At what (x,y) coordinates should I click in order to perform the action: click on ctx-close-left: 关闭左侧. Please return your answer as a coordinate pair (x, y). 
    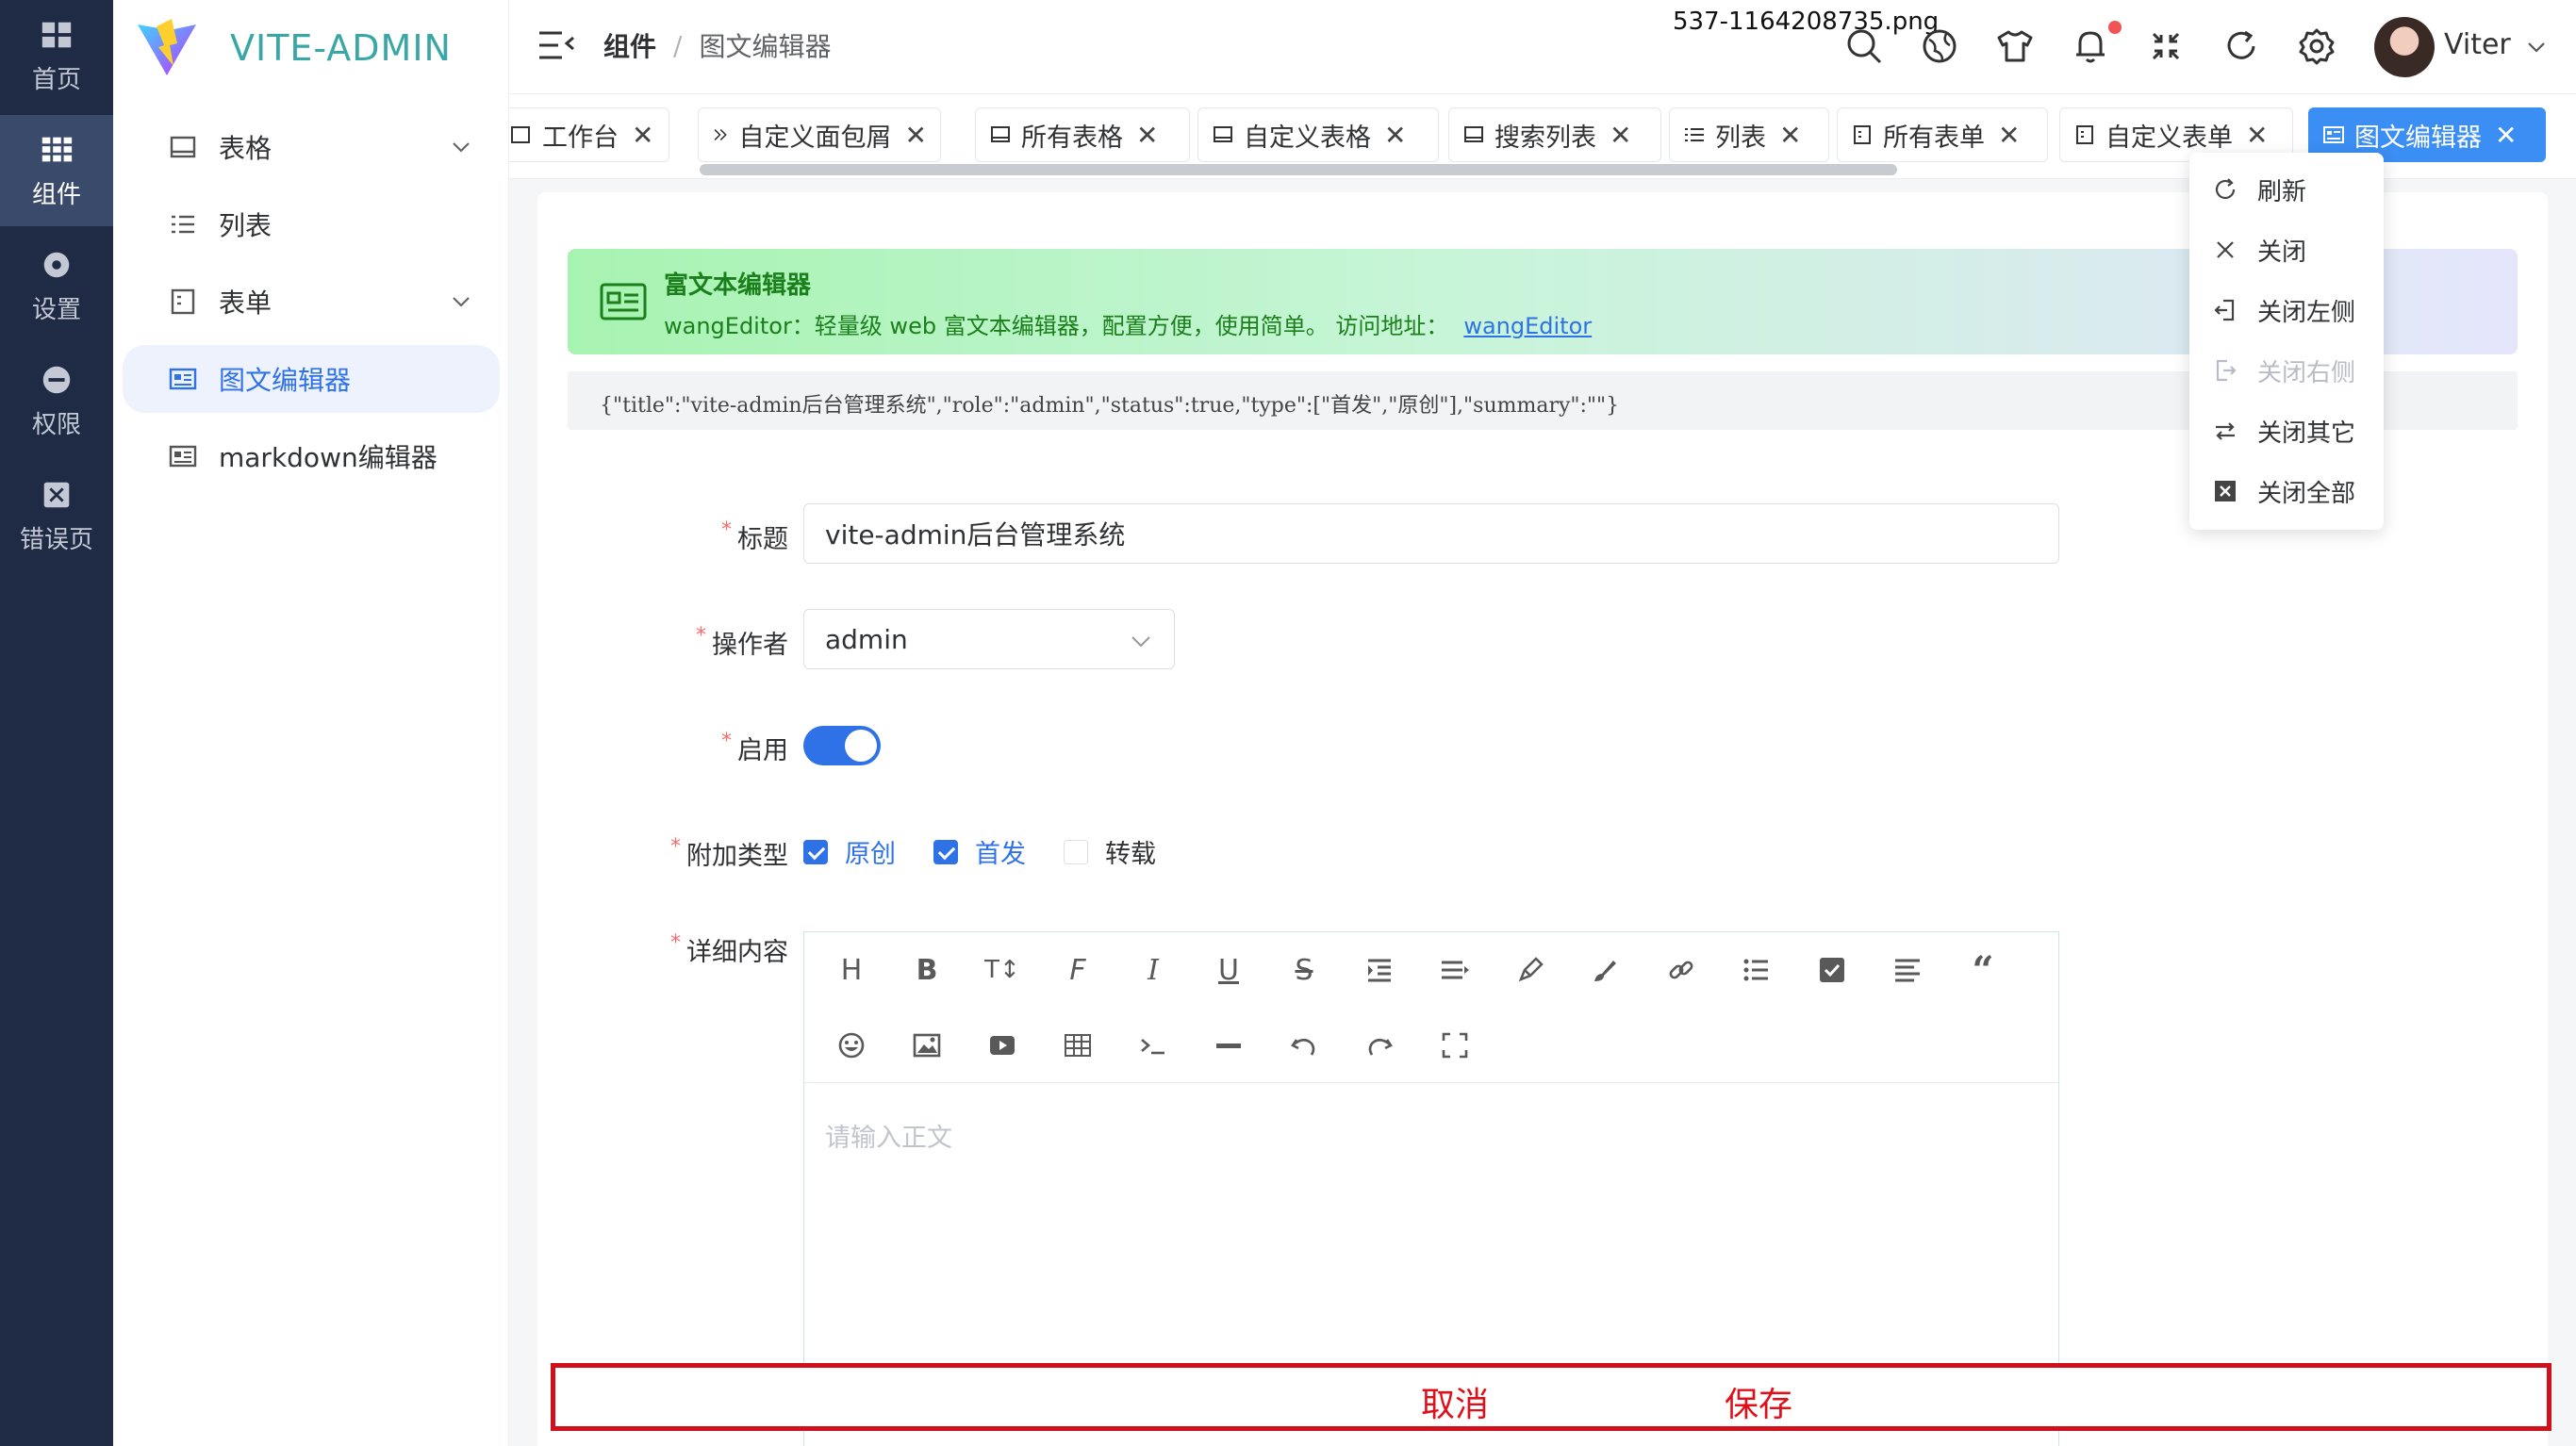
    Looking at the image, I should click on (2286, 310).